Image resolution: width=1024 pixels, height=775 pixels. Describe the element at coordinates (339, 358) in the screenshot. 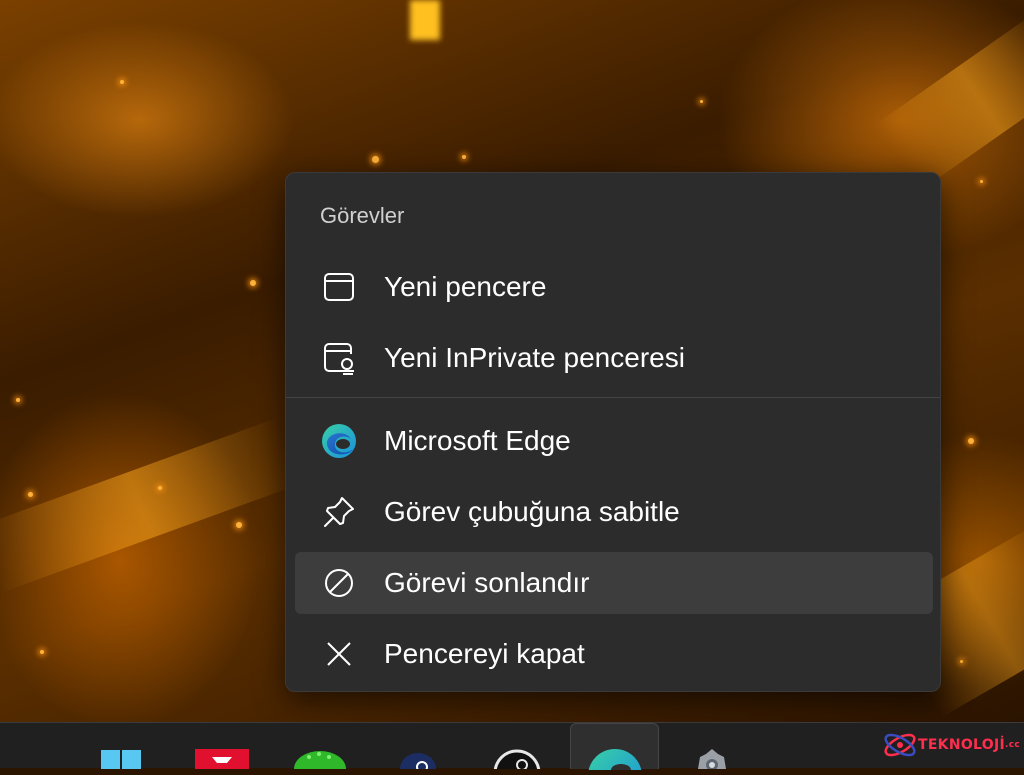

I see `inprivate-window-icon` at that location.